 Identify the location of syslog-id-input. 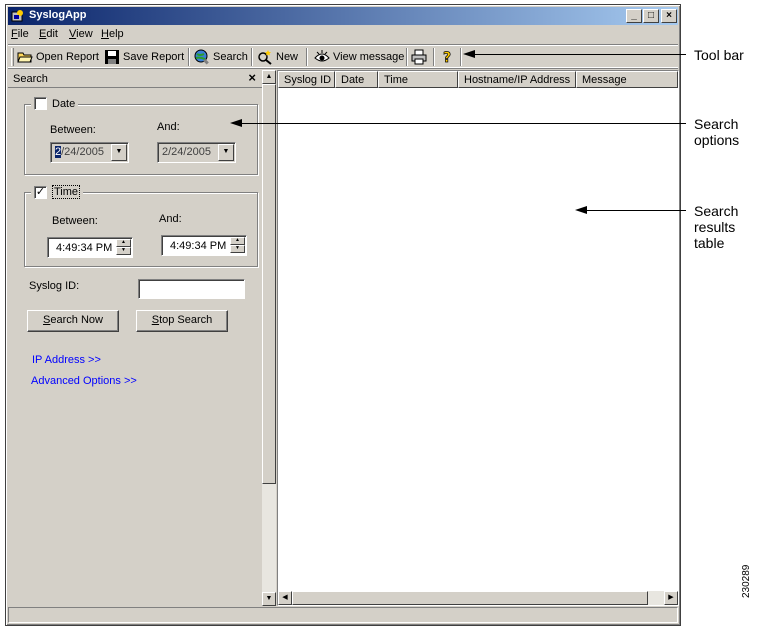
(191, 289).